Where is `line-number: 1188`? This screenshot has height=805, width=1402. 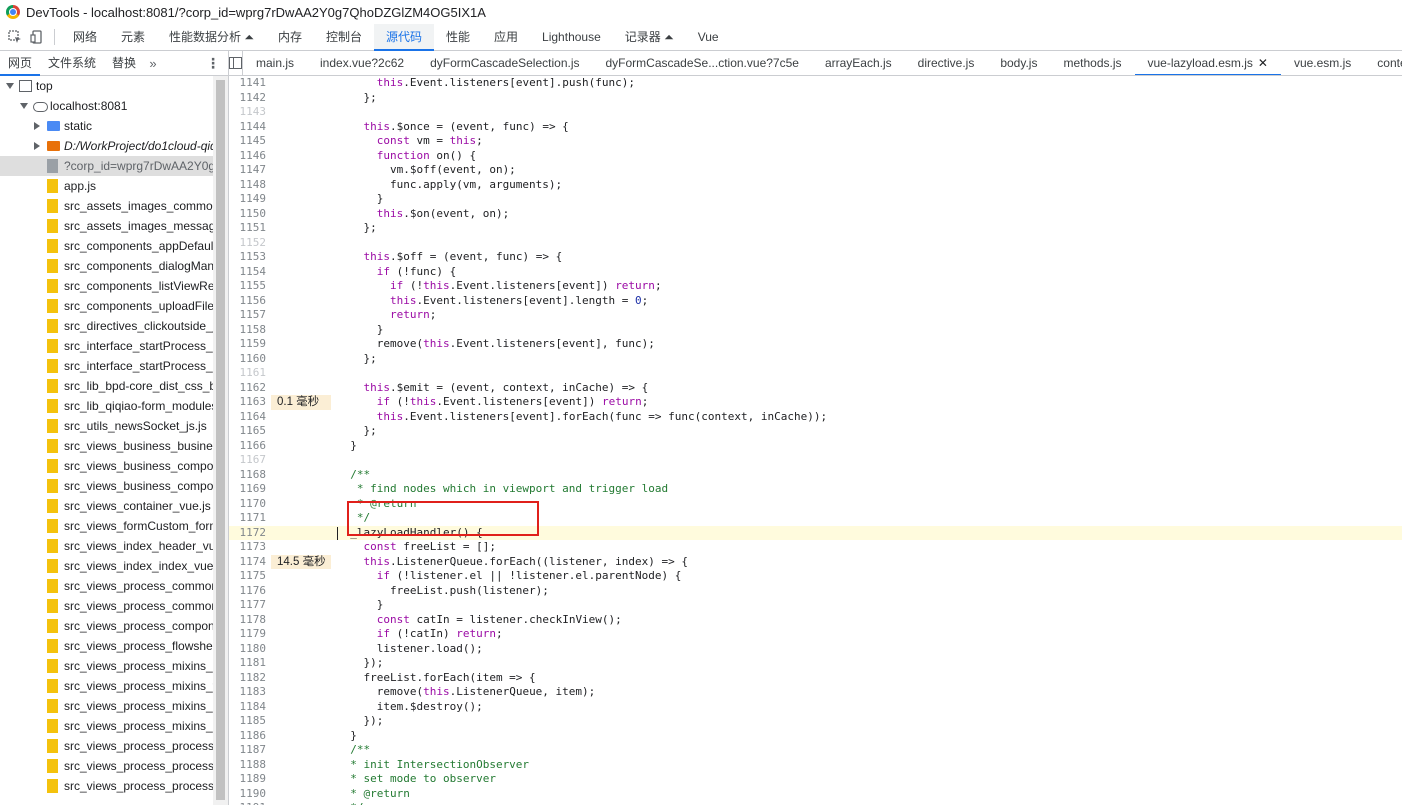 line-number: 1188 is located at coordinates (248, 765).